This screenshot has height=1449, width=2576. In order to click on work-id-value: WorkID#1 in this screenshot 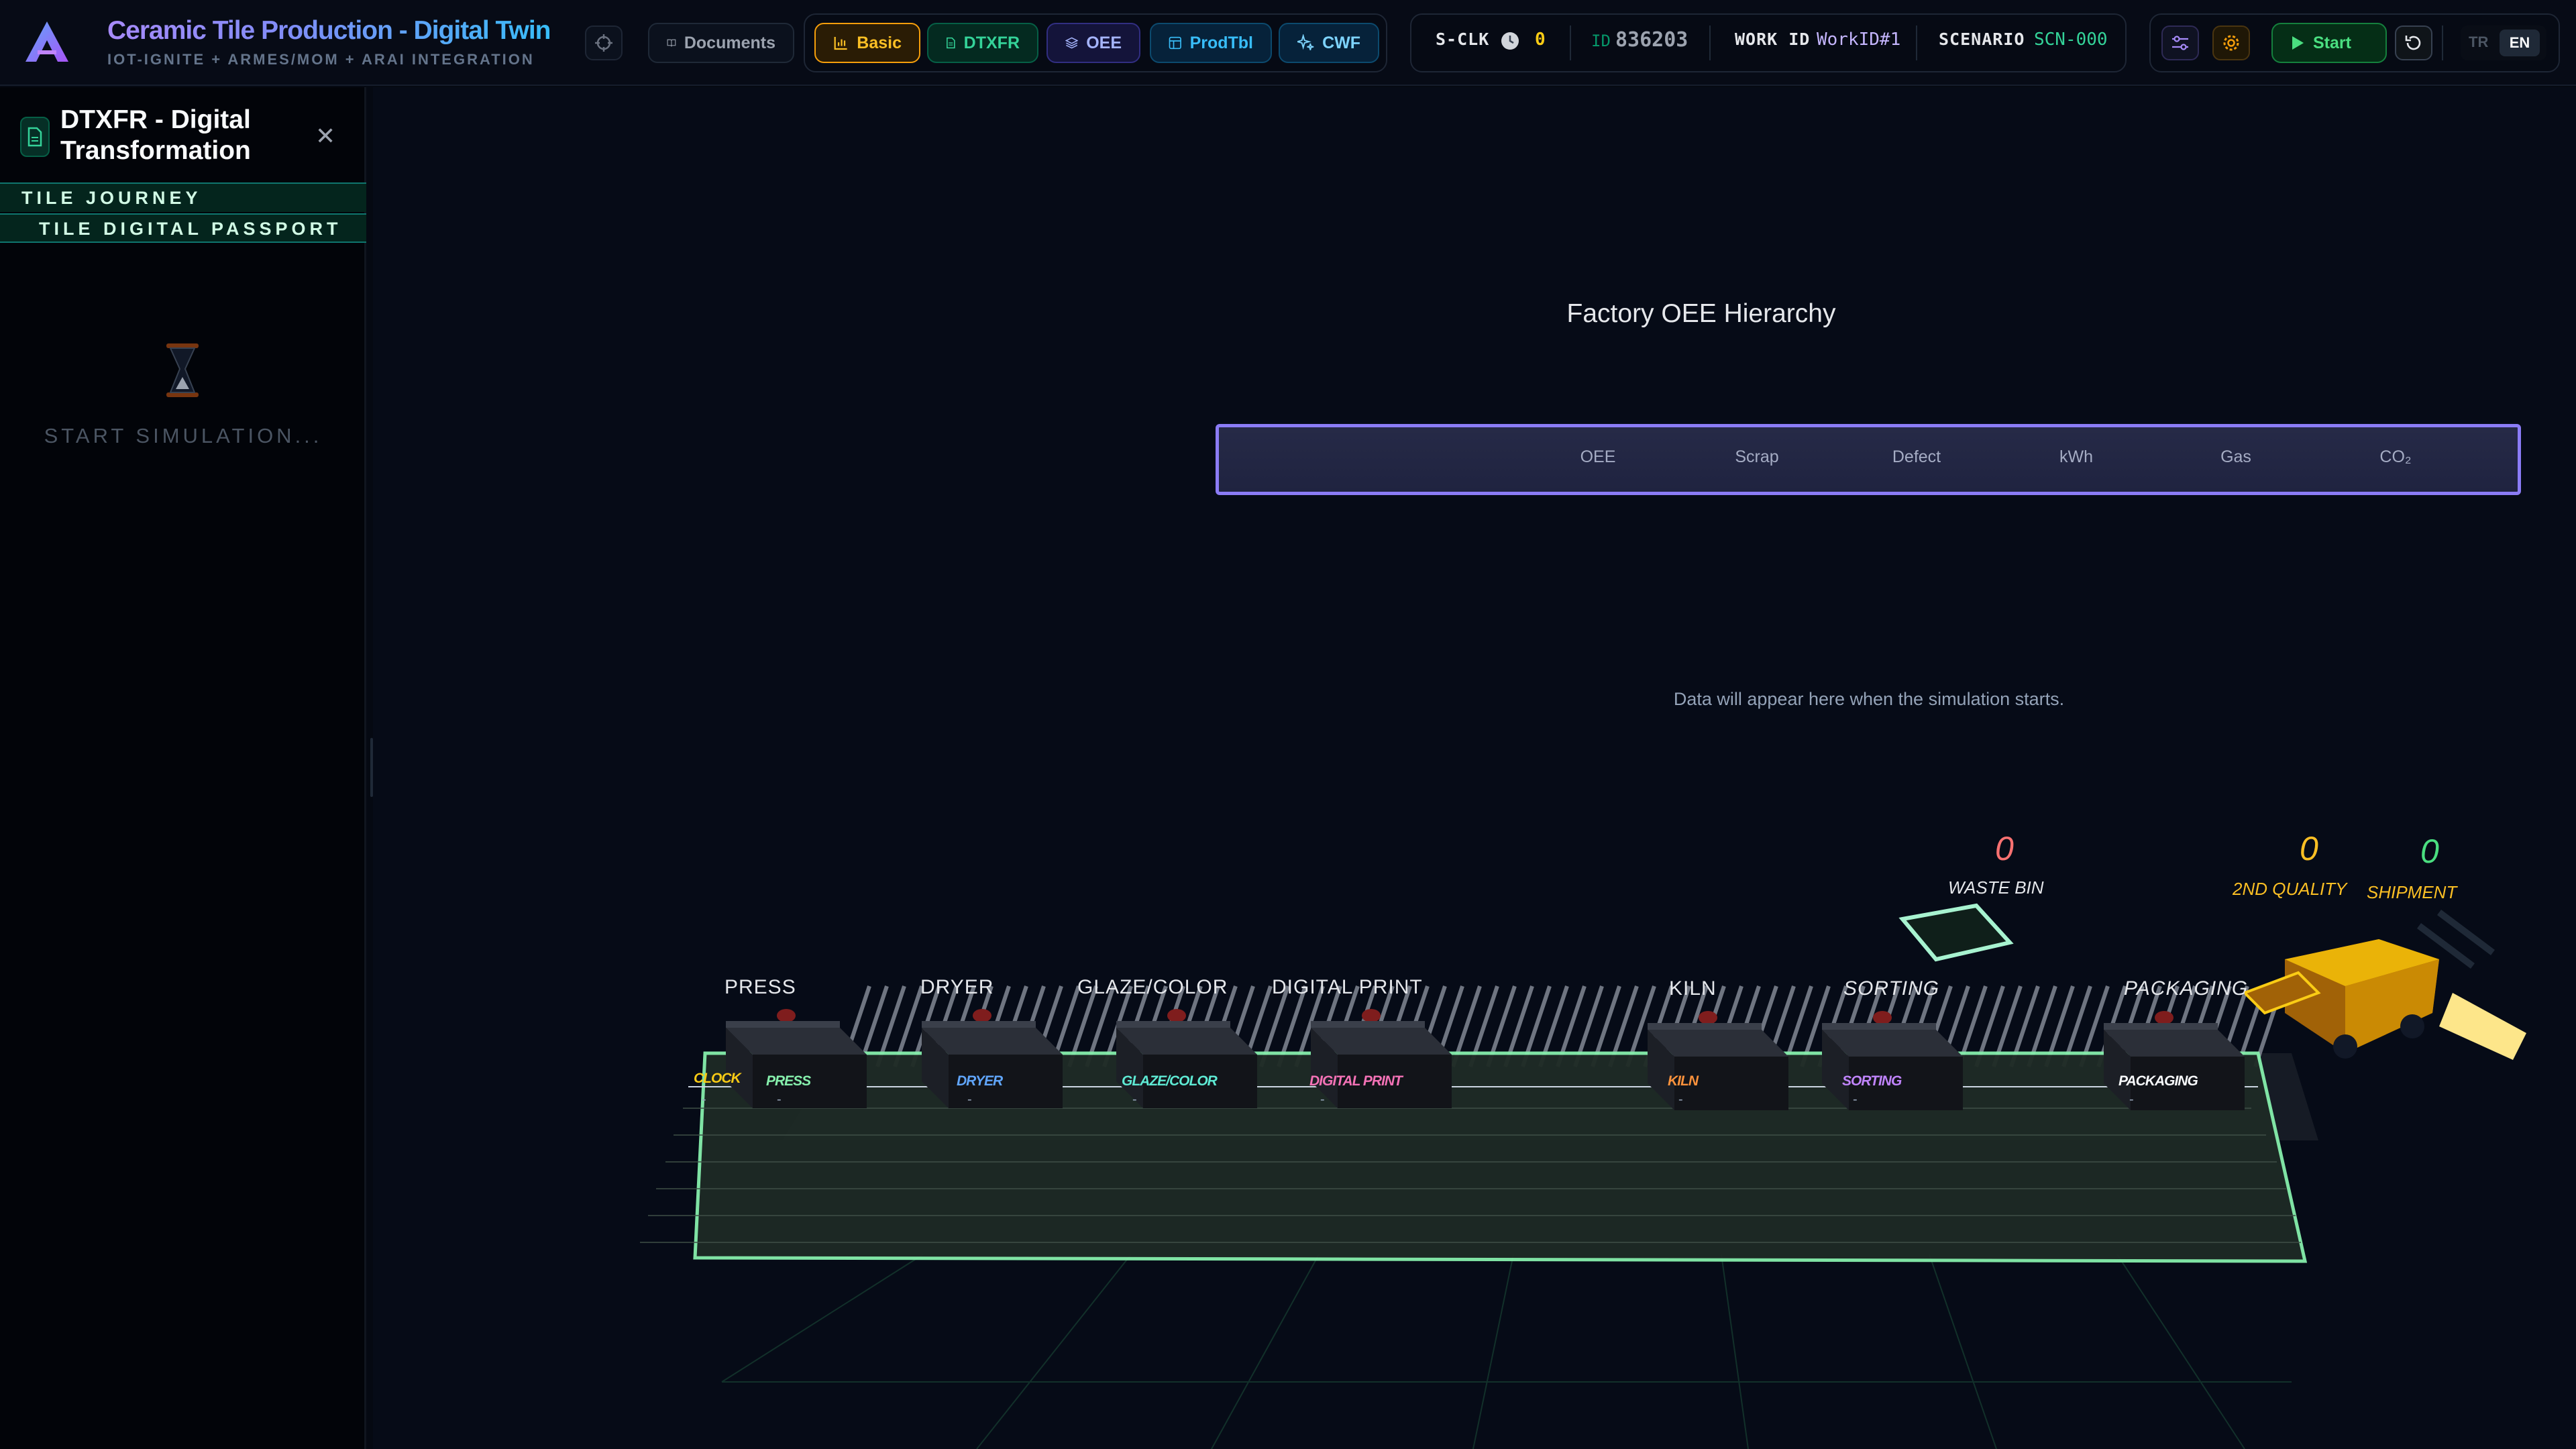, I will do `click(1859, 40)`.